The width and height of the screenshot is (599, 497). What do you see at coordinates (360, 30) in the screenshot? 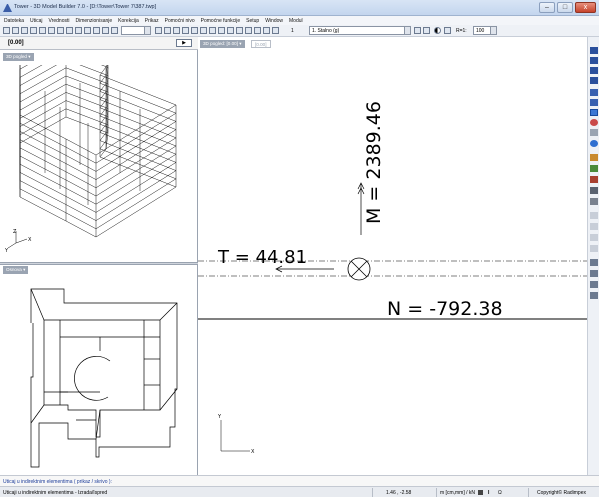
I see `load-case-select: 1. Stalno (g)` at bounding box center [360, 30].